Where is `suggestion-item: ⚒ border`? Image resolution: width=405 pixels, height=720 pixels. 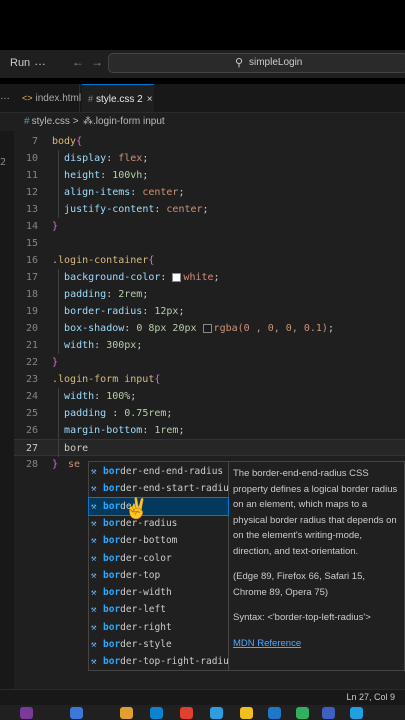
suggestion-item: ⚒ border is located at coordinates (158, 506).